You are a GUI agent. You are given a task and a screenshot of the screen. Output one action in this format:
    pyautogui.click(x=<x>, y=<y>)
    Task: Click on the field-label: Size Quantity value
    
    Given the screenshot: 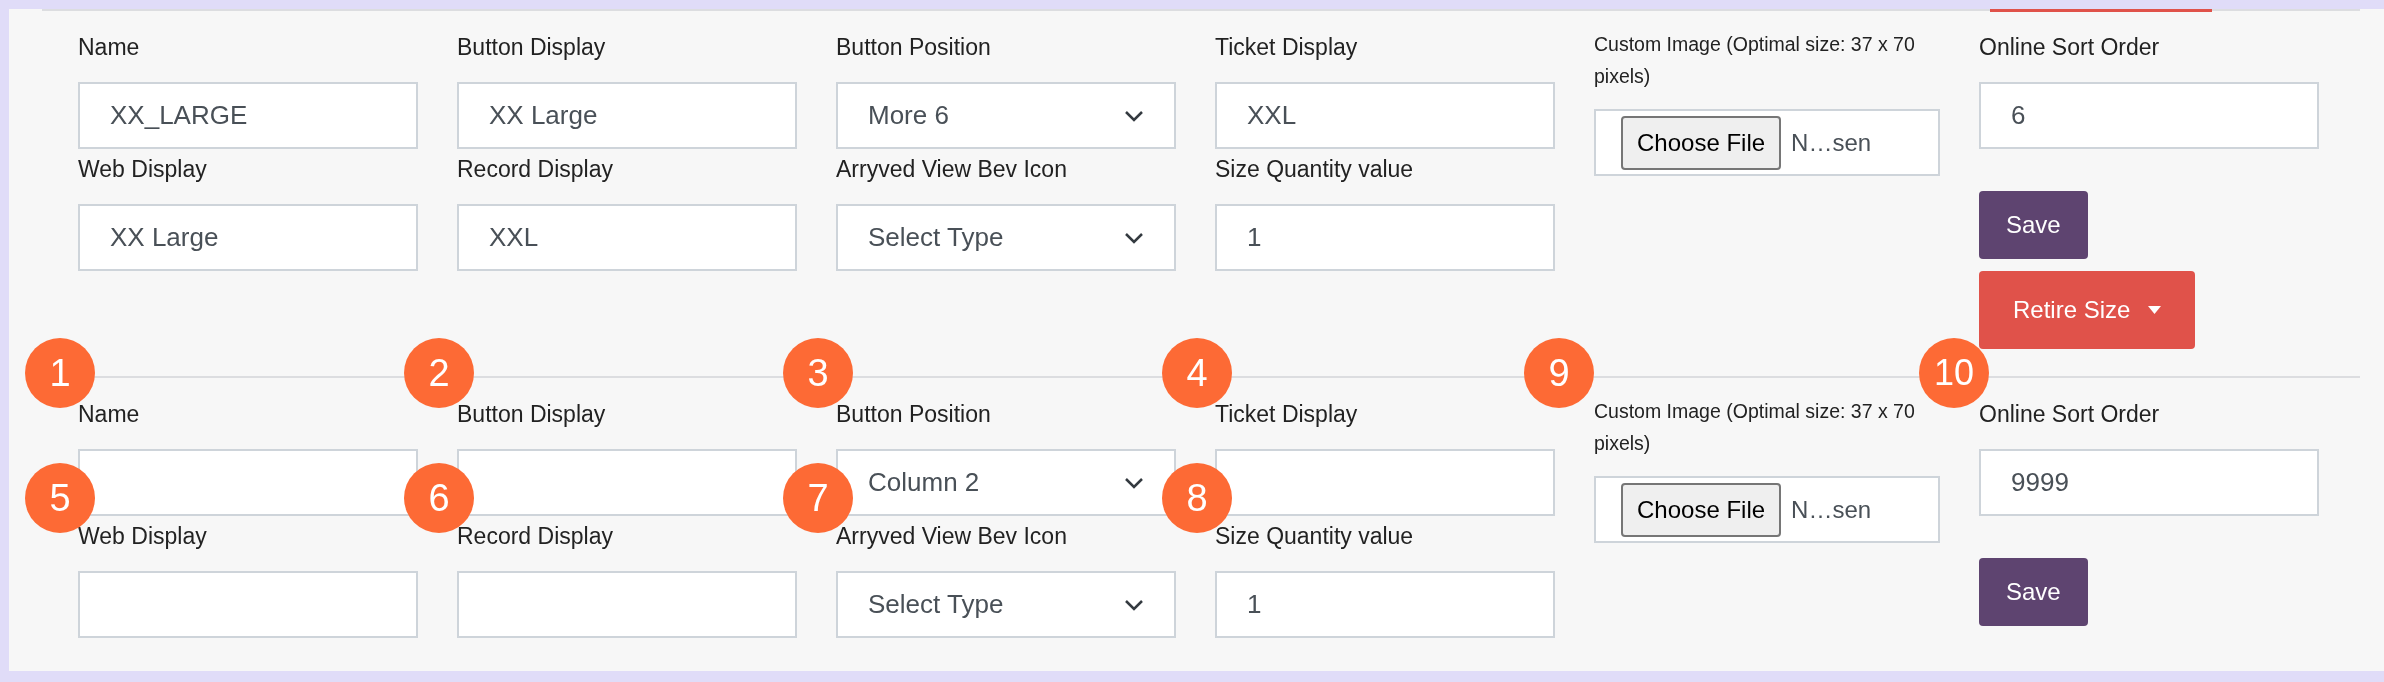 What is the action you would take?
    pyautogui.click(x=1315, y=169)
    